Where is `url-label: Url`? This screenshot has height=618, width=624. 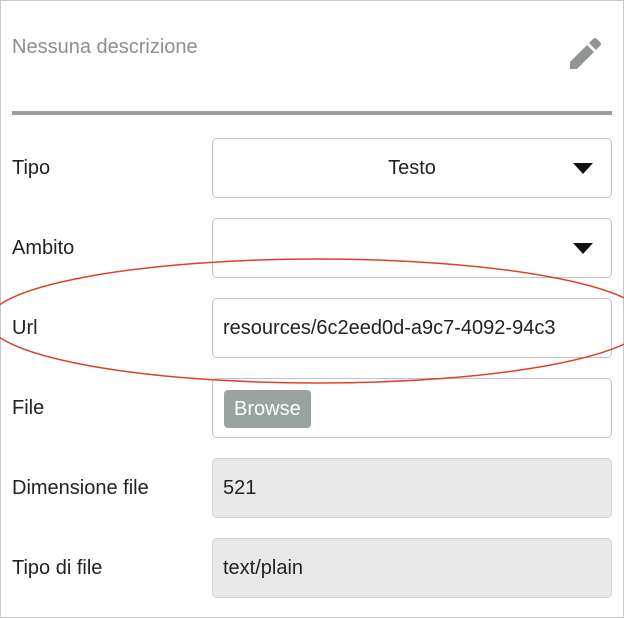
url-label: Url is located at coordinates (25, 328).